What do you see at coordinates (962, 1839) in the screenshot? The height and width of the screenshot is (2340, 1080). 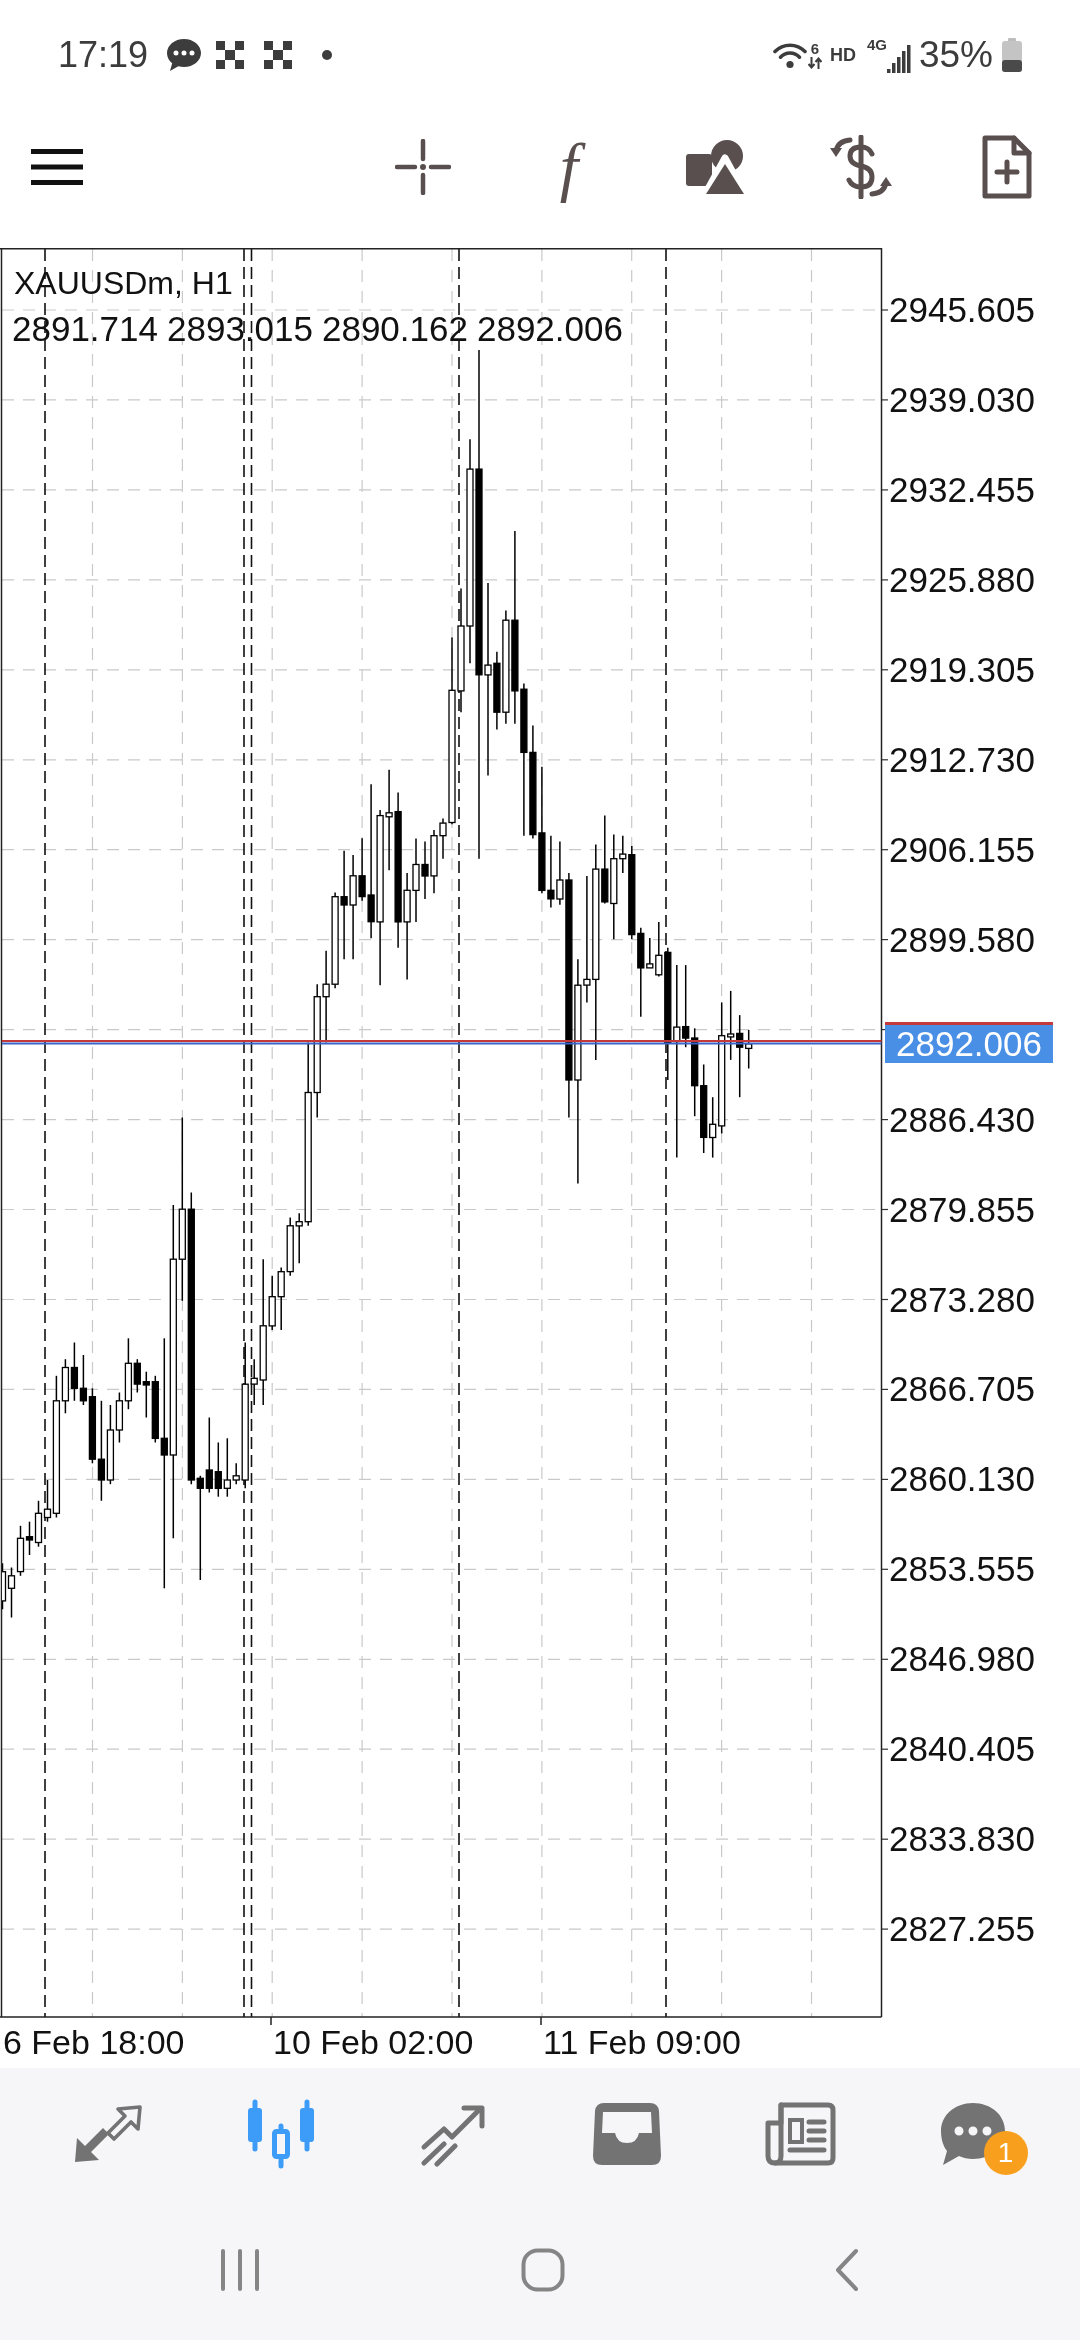 I see `price-axis-label: 2833.830` at bounding box center [962, 1839].